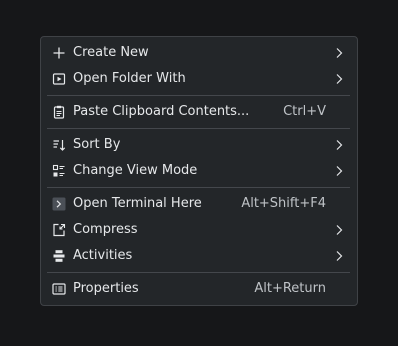 Image resolution: width=398 pixels, height=346 pixels. I want to click on menu-item-change-view-mode: Change View Mode, so click(199, 171).